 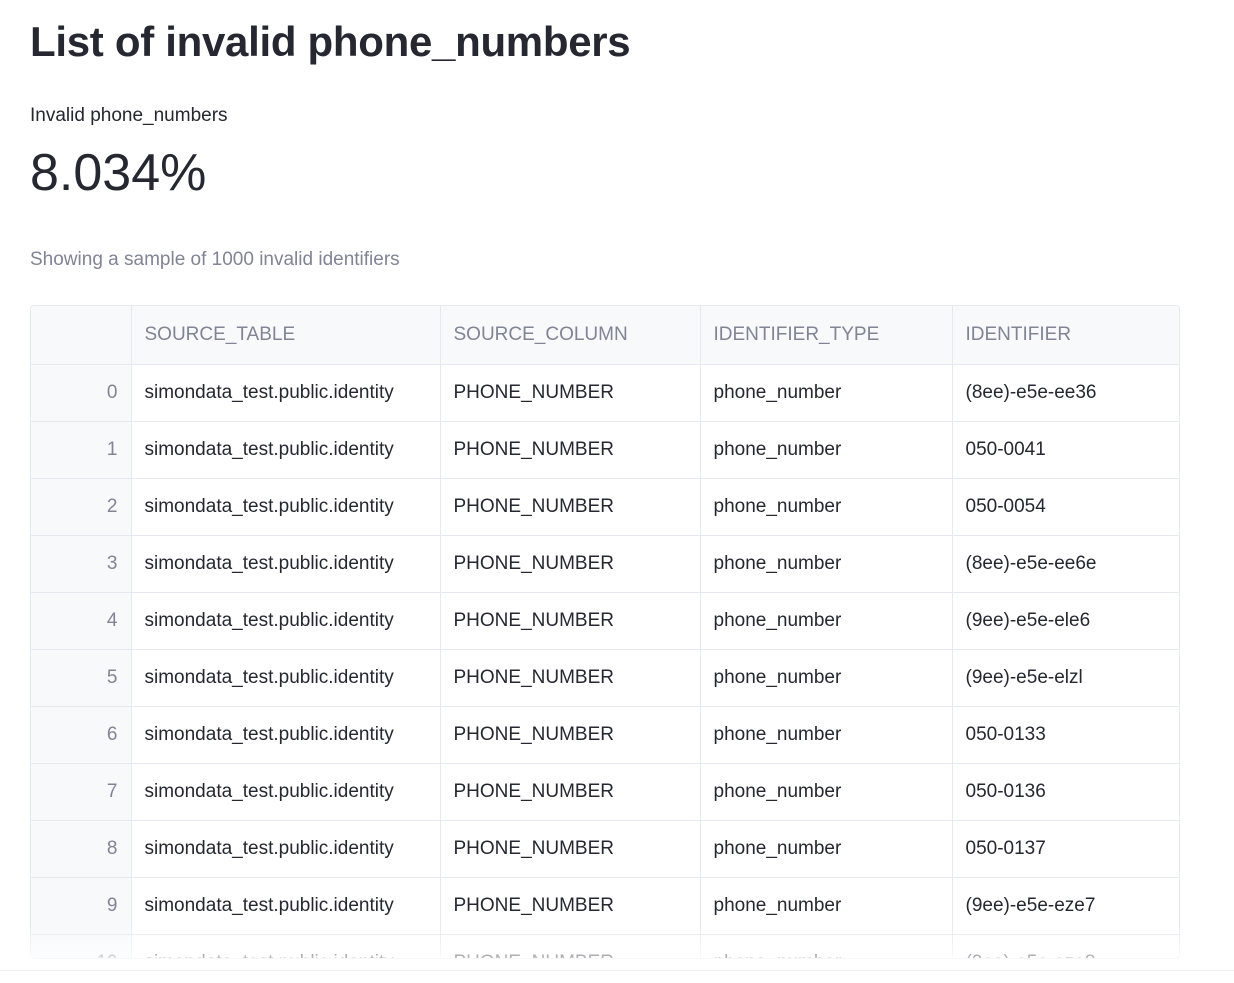 I want to click on row-index: 1, so click(x=81, y=450).